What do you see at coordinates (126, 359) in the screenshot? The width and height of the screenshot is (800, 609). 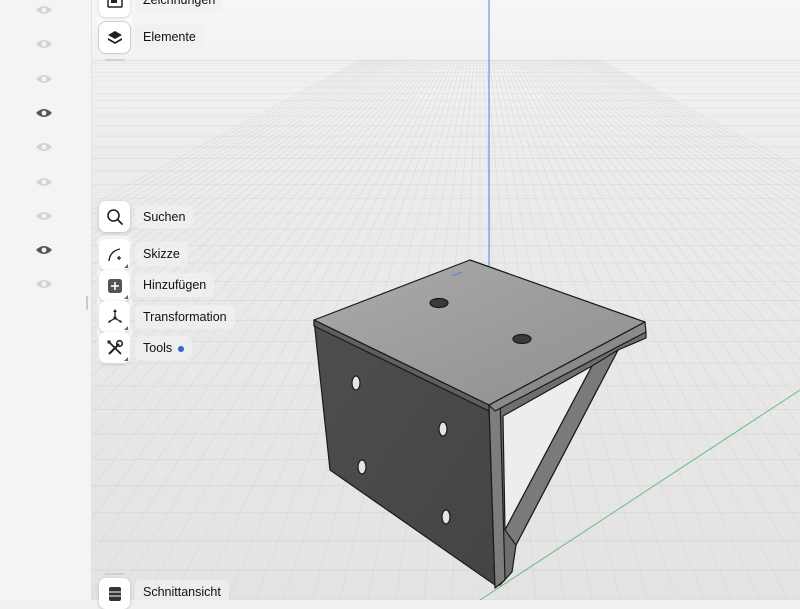 I see `tools-more-indicator` at bounding box center [126, 359].